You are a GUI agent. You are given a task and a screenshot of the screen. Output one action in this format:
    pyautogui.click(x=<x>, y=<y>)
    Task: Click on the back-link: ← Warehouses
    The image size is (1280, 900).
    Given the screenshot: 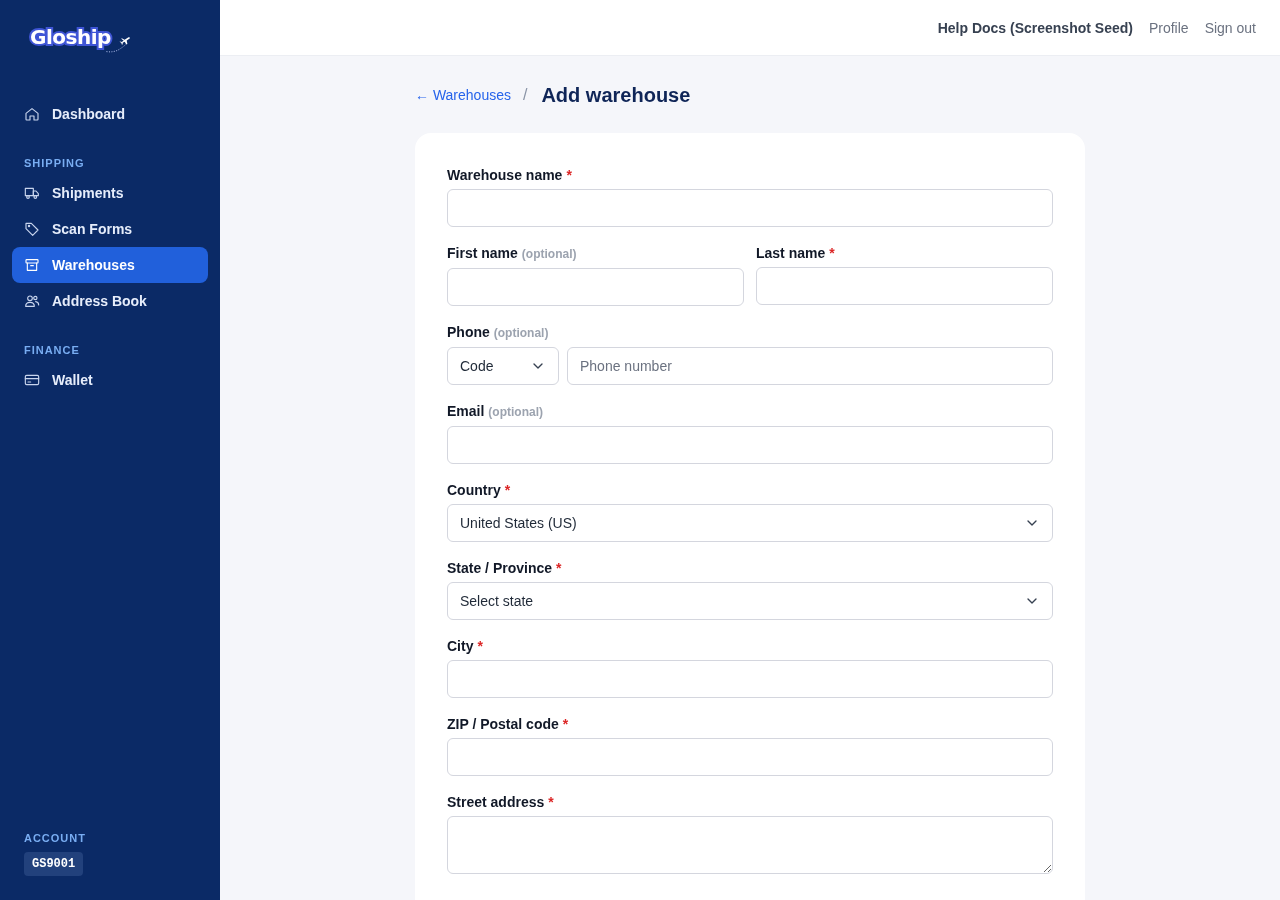 What is the action you would take?
    pyautogui.click(x=463, y=95)
    